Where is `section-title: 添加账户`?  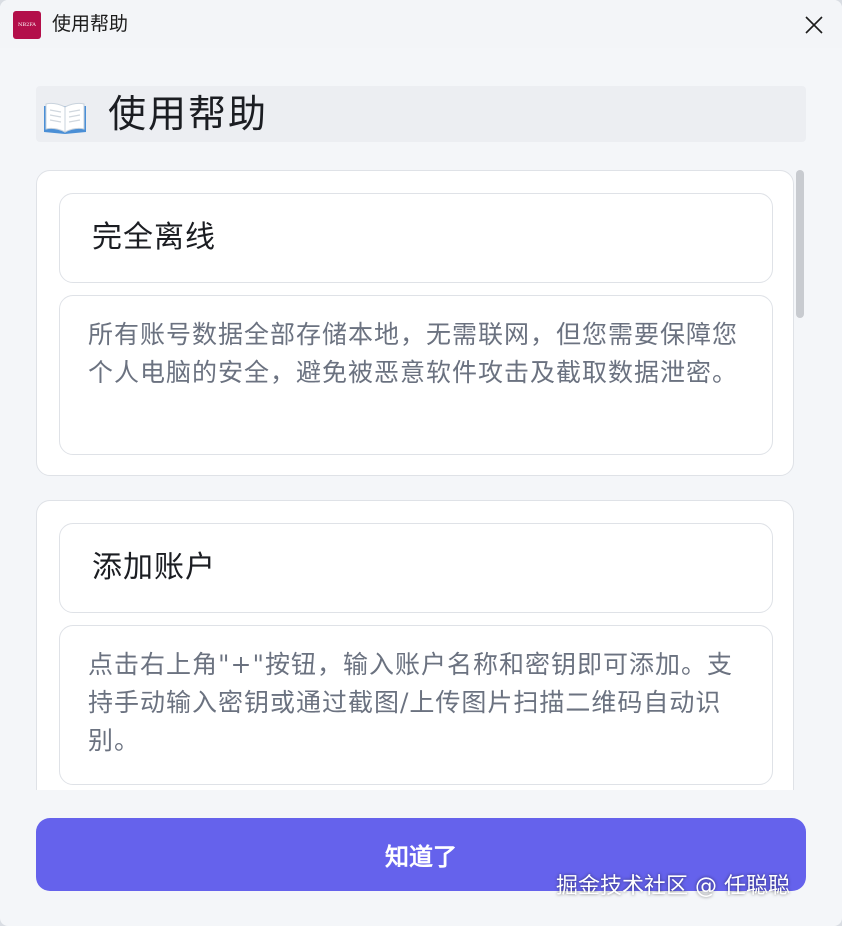 section-title: 添加账户 is located at coordinates (154, 567).